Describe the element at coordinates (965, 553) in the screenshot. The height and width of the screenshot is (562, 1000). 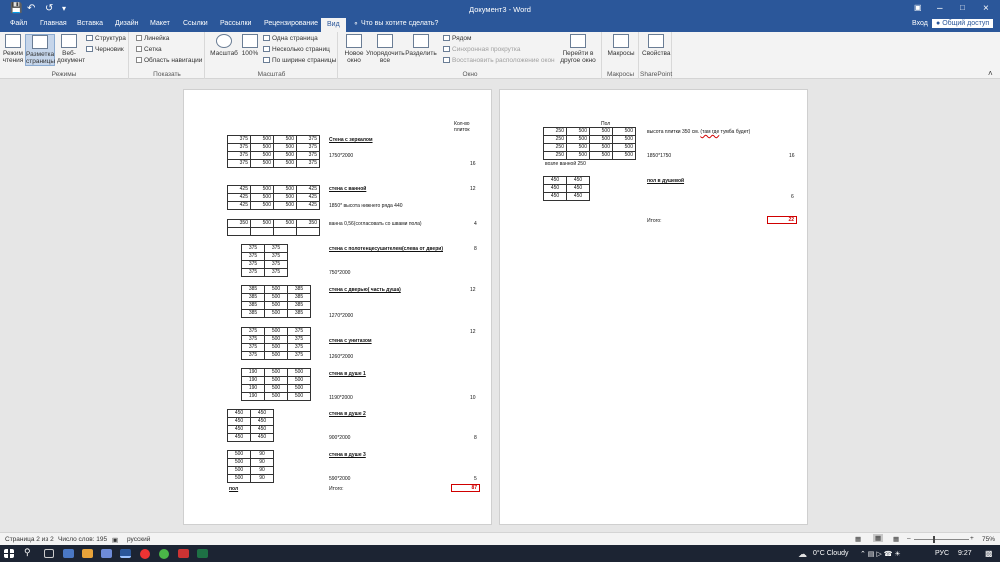
I see `clock: 9:27` at that location.